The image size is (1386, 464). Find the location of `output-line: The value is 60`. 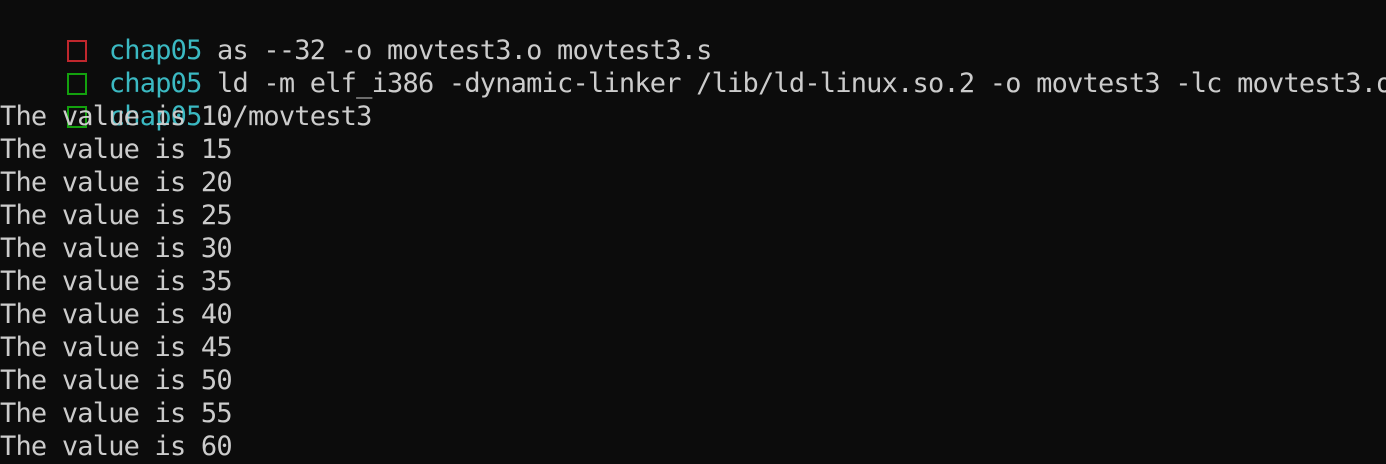

output-line: The value is 60 is located at coordinates (116, 446).